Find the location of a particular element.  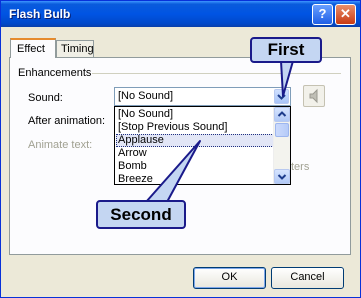

scroll-up-icon is located at coordinates (282, 114).